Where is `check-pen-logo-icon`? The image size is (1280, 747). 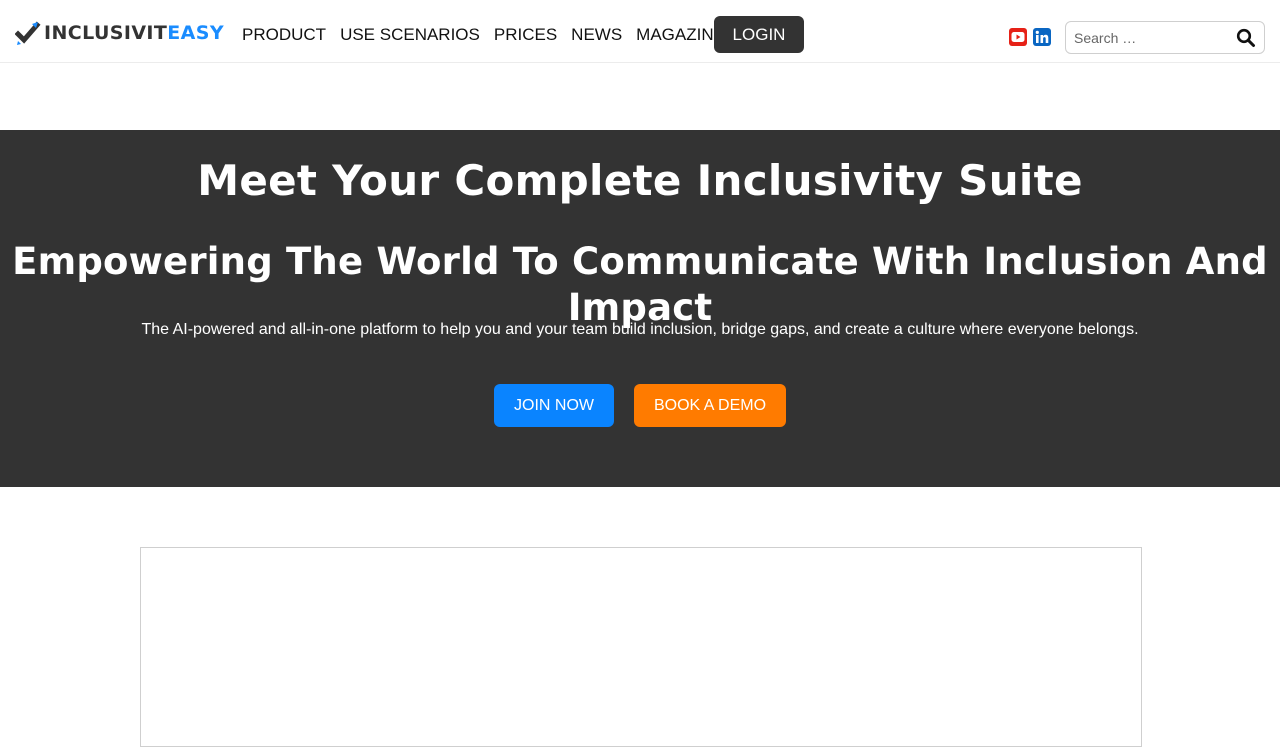
check-pen-logo-icon is located at coordinates (28, 33).